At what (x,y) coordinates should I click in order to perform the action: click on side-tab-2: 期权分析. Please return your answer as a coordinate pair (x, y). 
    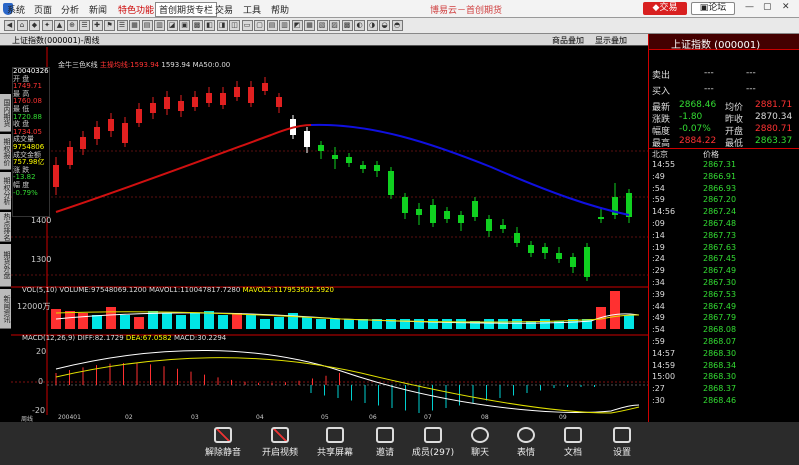
    Looking at the image, I should click on (5, 191).